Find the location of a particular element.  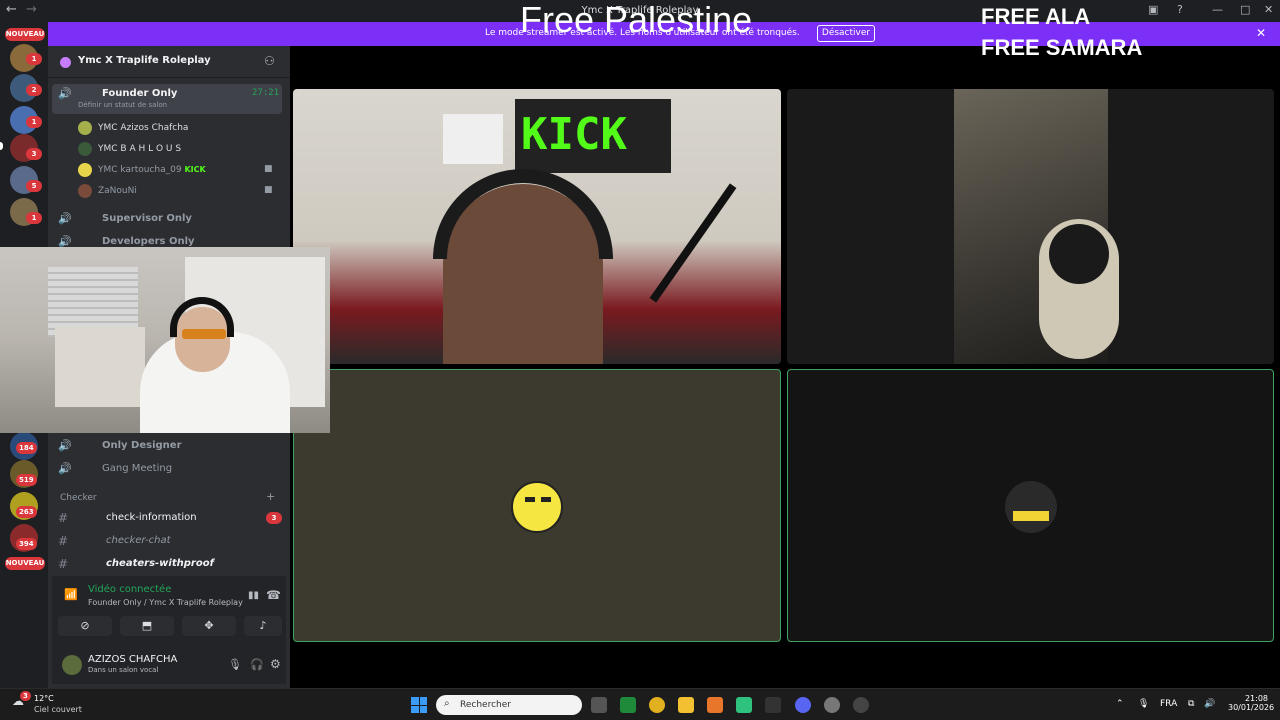

video-tile is located at coordinates (1030, 226).